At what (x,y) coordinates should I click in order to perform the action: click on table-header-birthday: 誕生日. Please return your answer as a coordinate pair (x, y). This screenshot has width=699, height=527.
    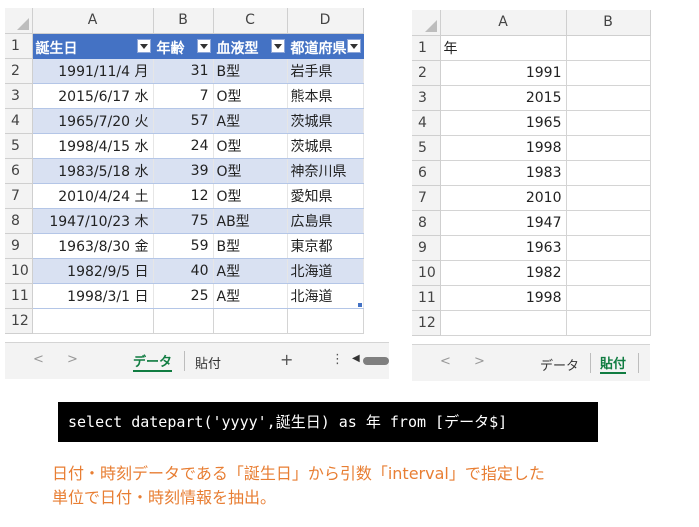
    Looking at the image, I should click on (93, 46).